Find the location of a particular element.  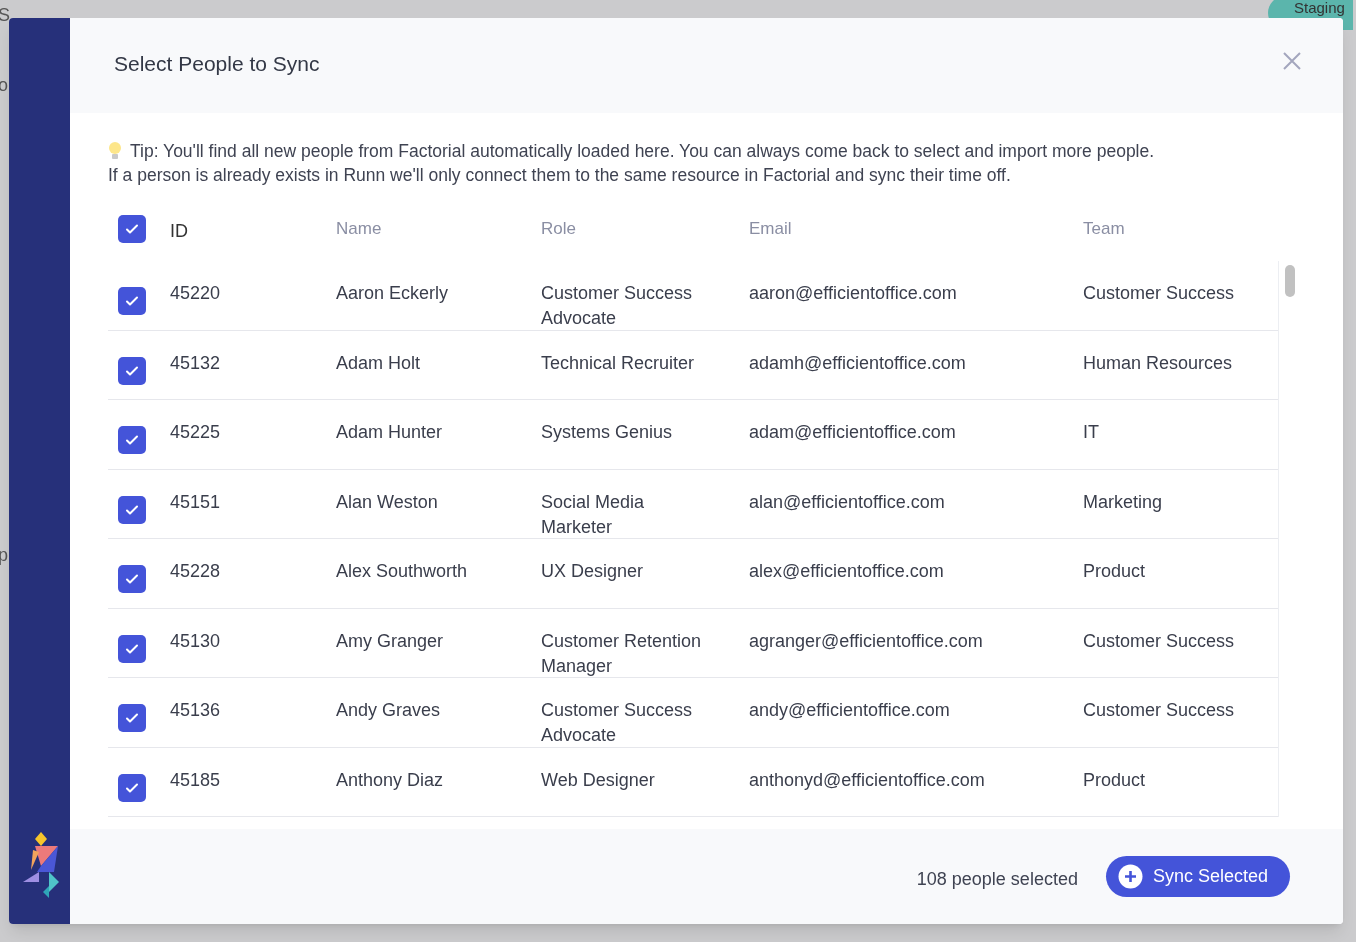

column-header: Name is located at coordinates (359, 229).